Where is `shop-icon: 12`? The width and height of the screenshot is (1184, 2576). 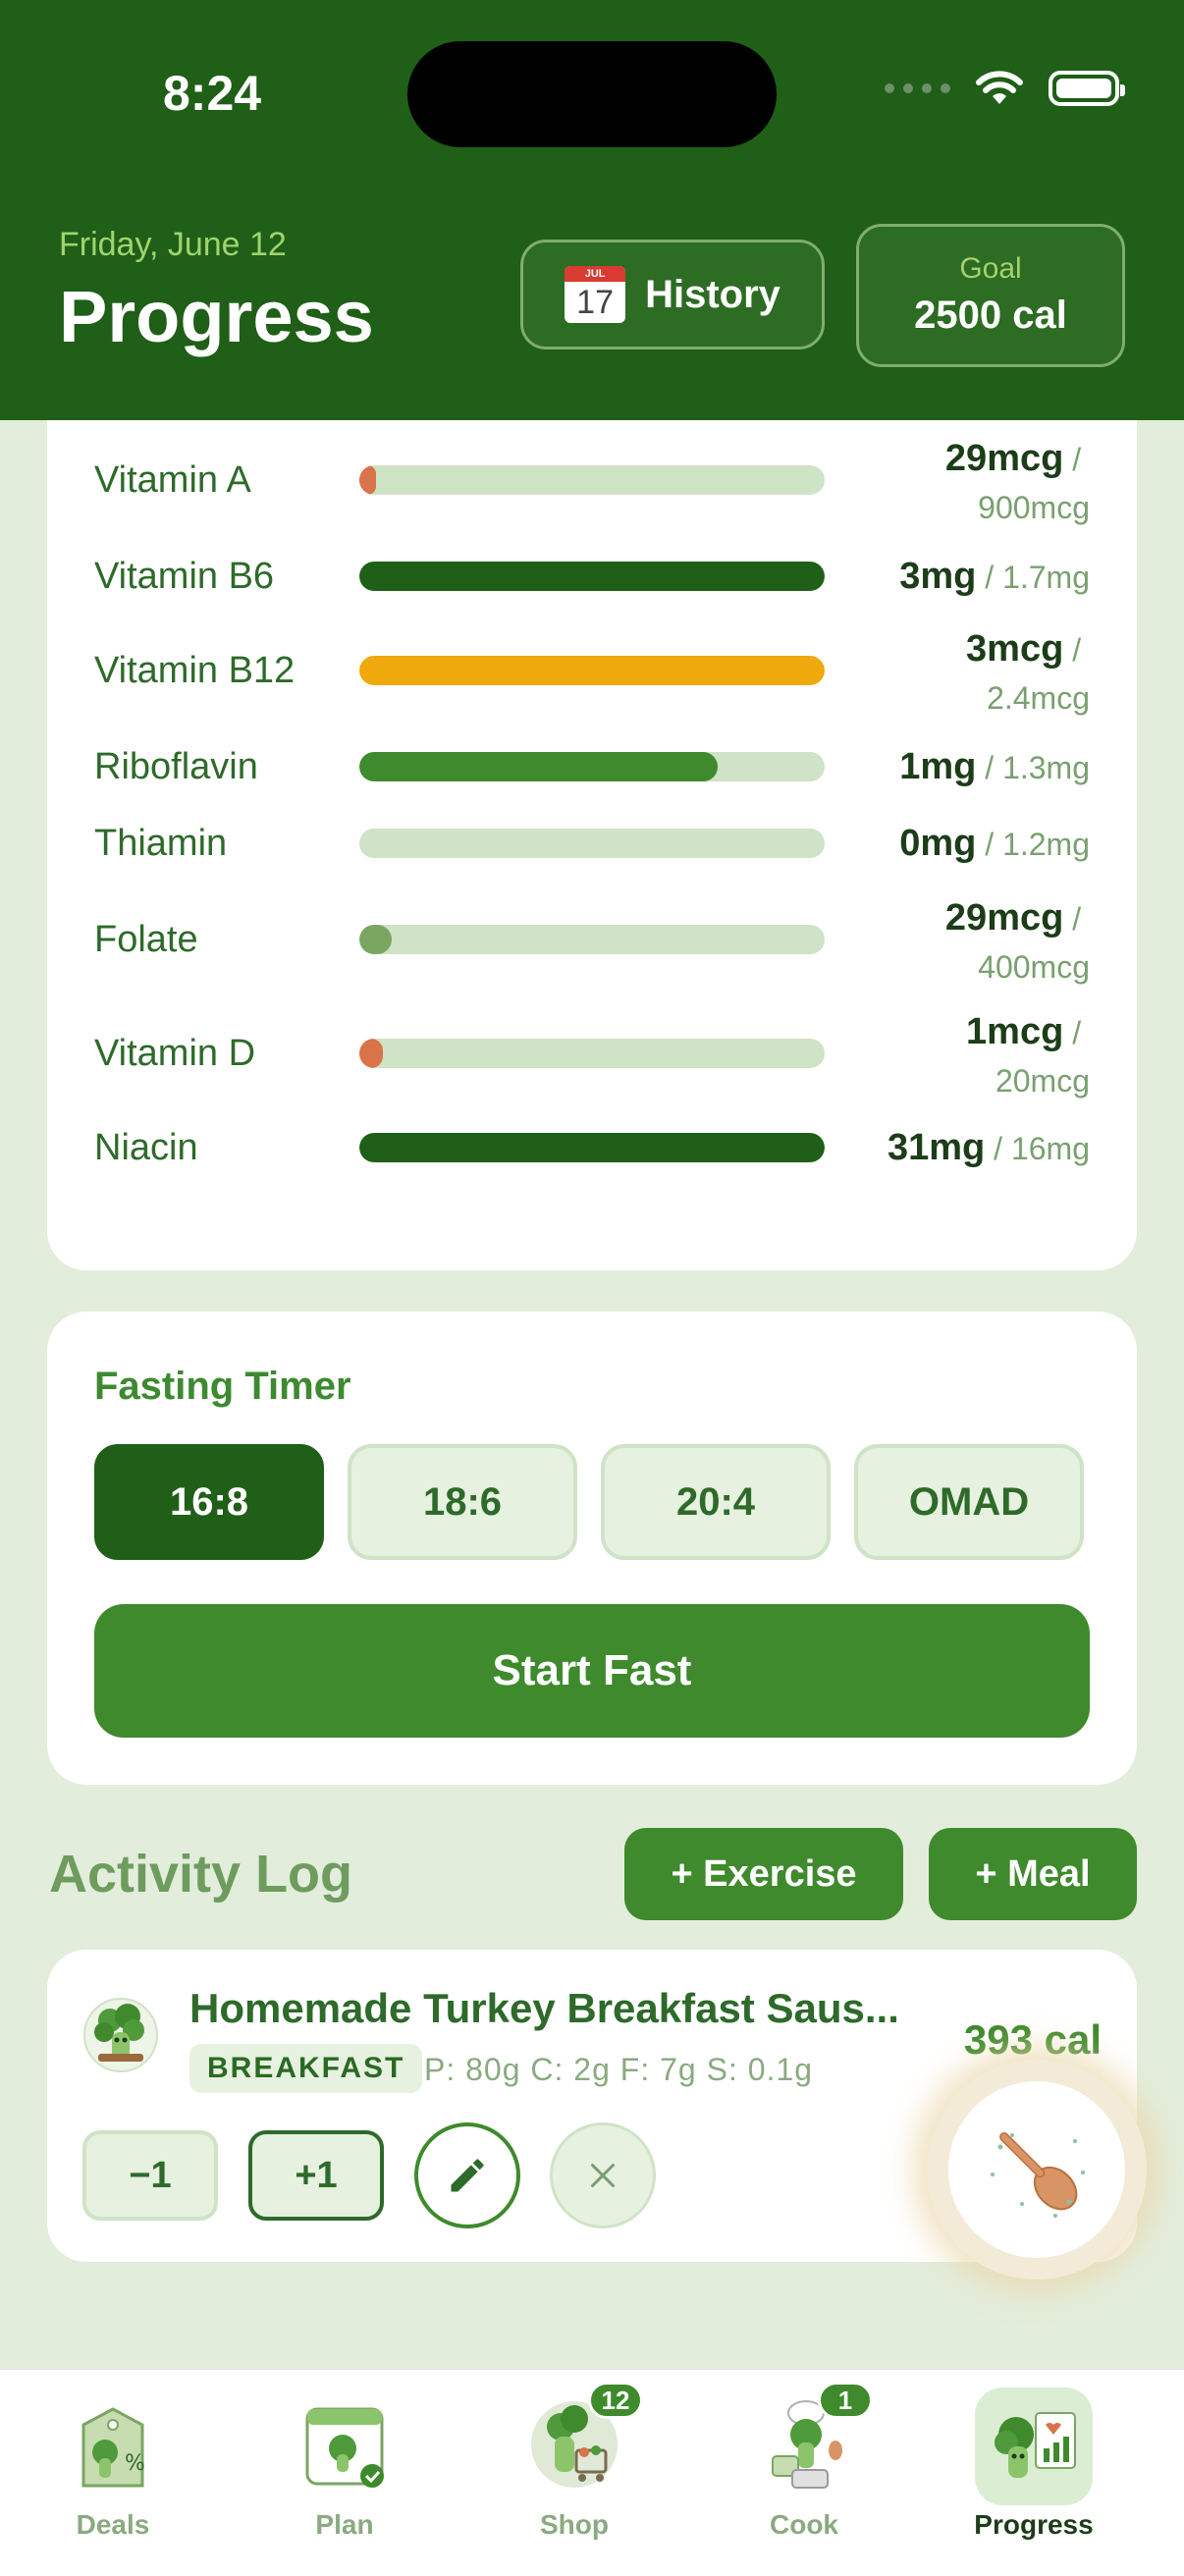
shop-icon: 12 is located at coordinates (579, 2443).